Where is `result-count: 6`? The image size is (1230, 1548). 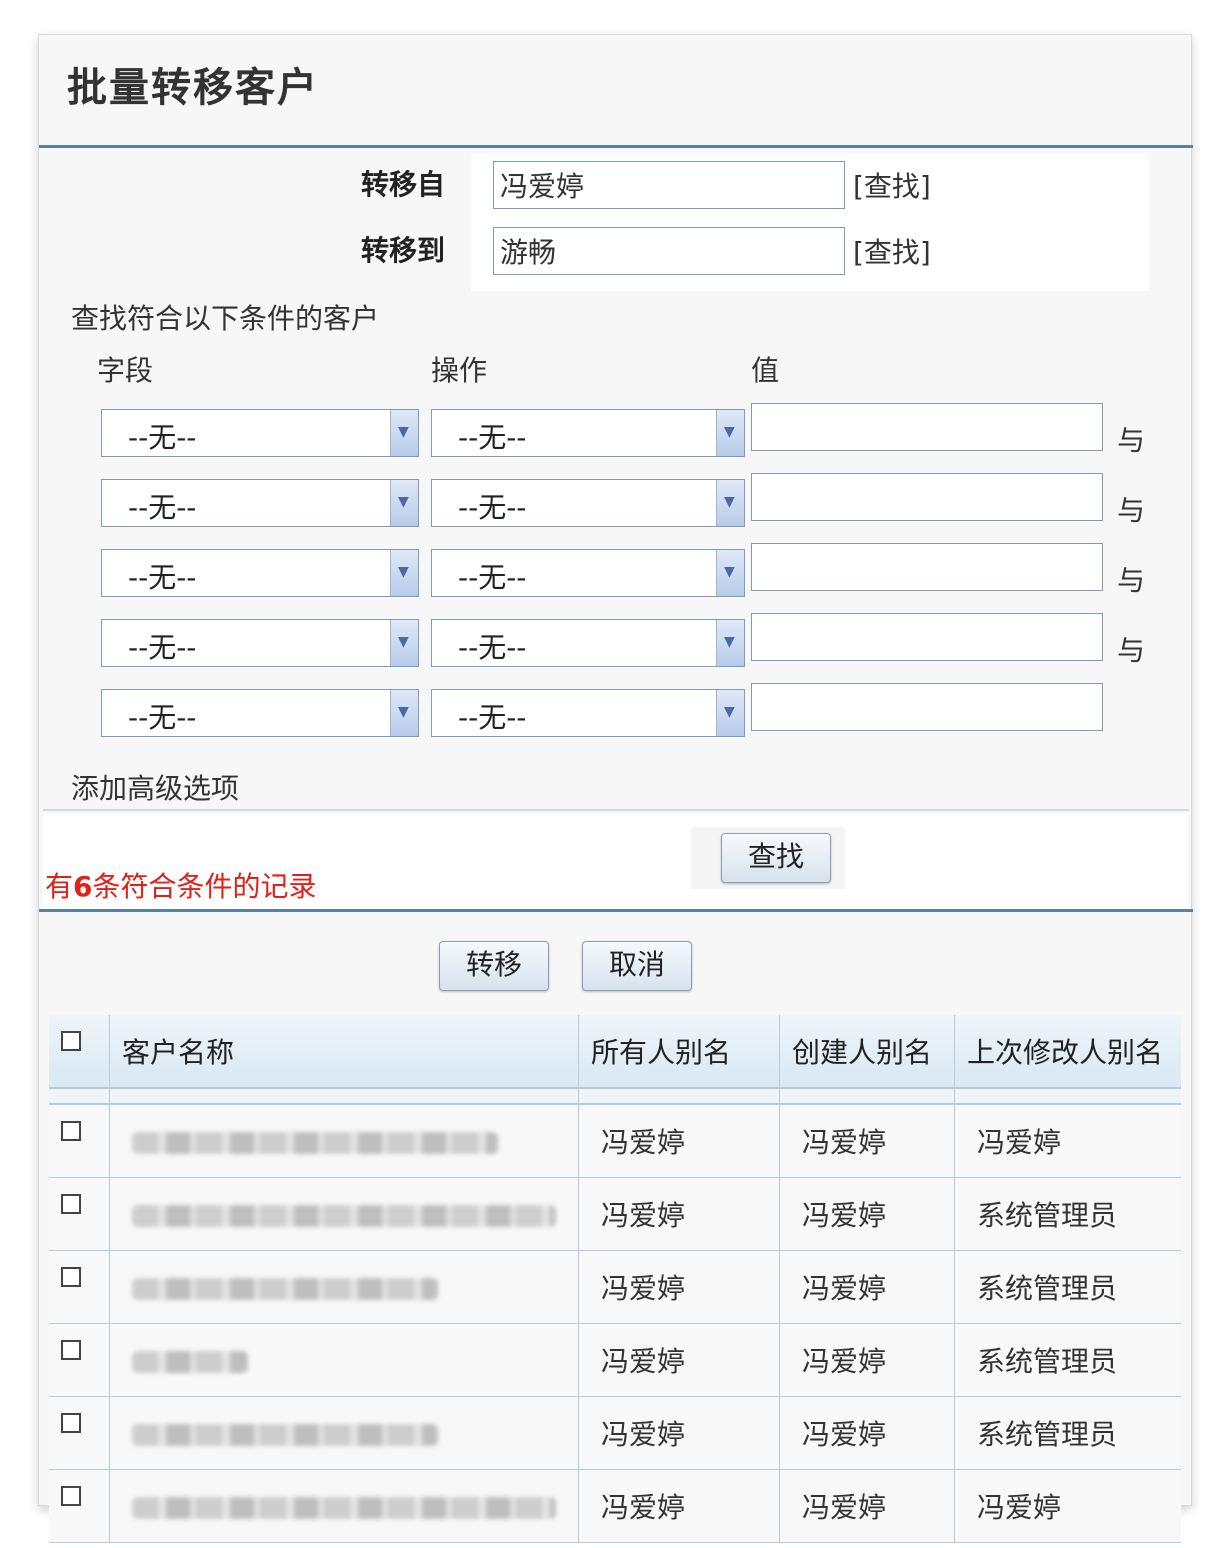 result-count: 6 is located at coordinates (83, 886).